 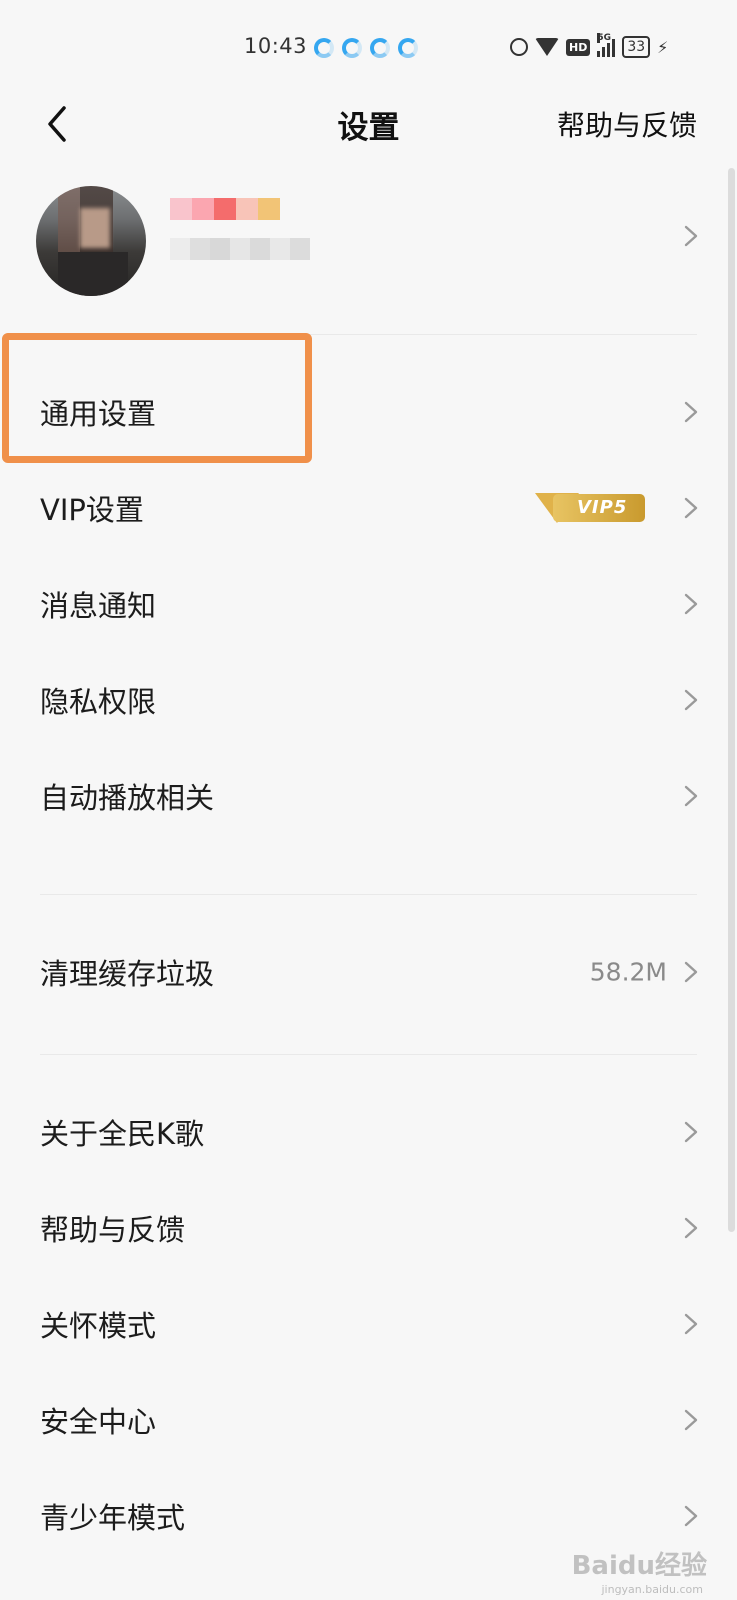 What do you see at coordinates (368, 1420) in the screenshot?
I see `row-security-center: 安全中心` at bounding box center [368, 1420].